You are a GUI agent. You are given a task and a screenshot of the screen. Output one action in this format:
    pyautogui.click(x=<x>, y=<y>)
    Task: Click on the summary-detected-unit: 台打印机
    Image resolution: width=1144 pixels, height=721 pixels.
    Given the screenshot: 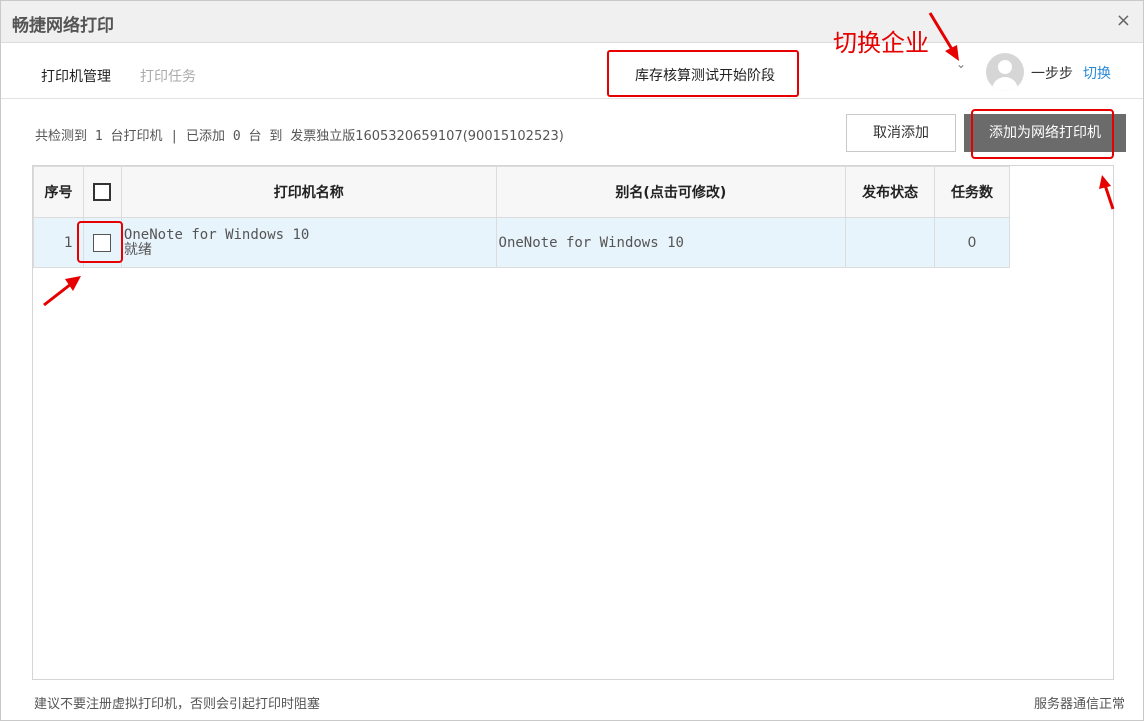 What is the action you would take?
    pyautogui.click(x=136, y=136)
    